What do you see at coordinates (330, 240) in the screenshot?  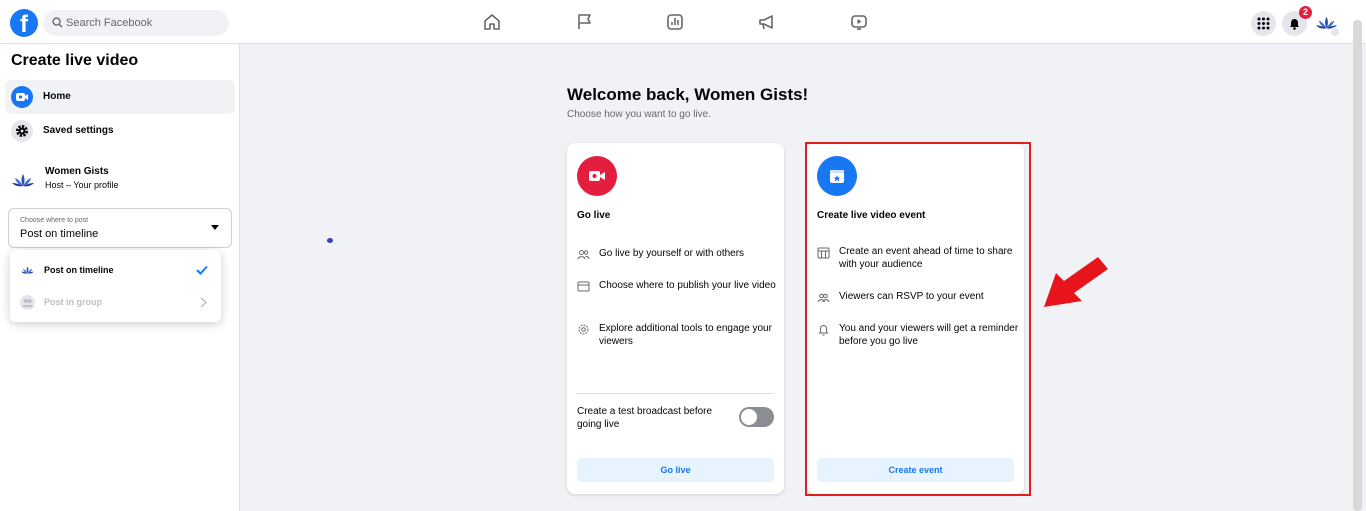 I see `cursor-dot` at bounding box center [330, 240].